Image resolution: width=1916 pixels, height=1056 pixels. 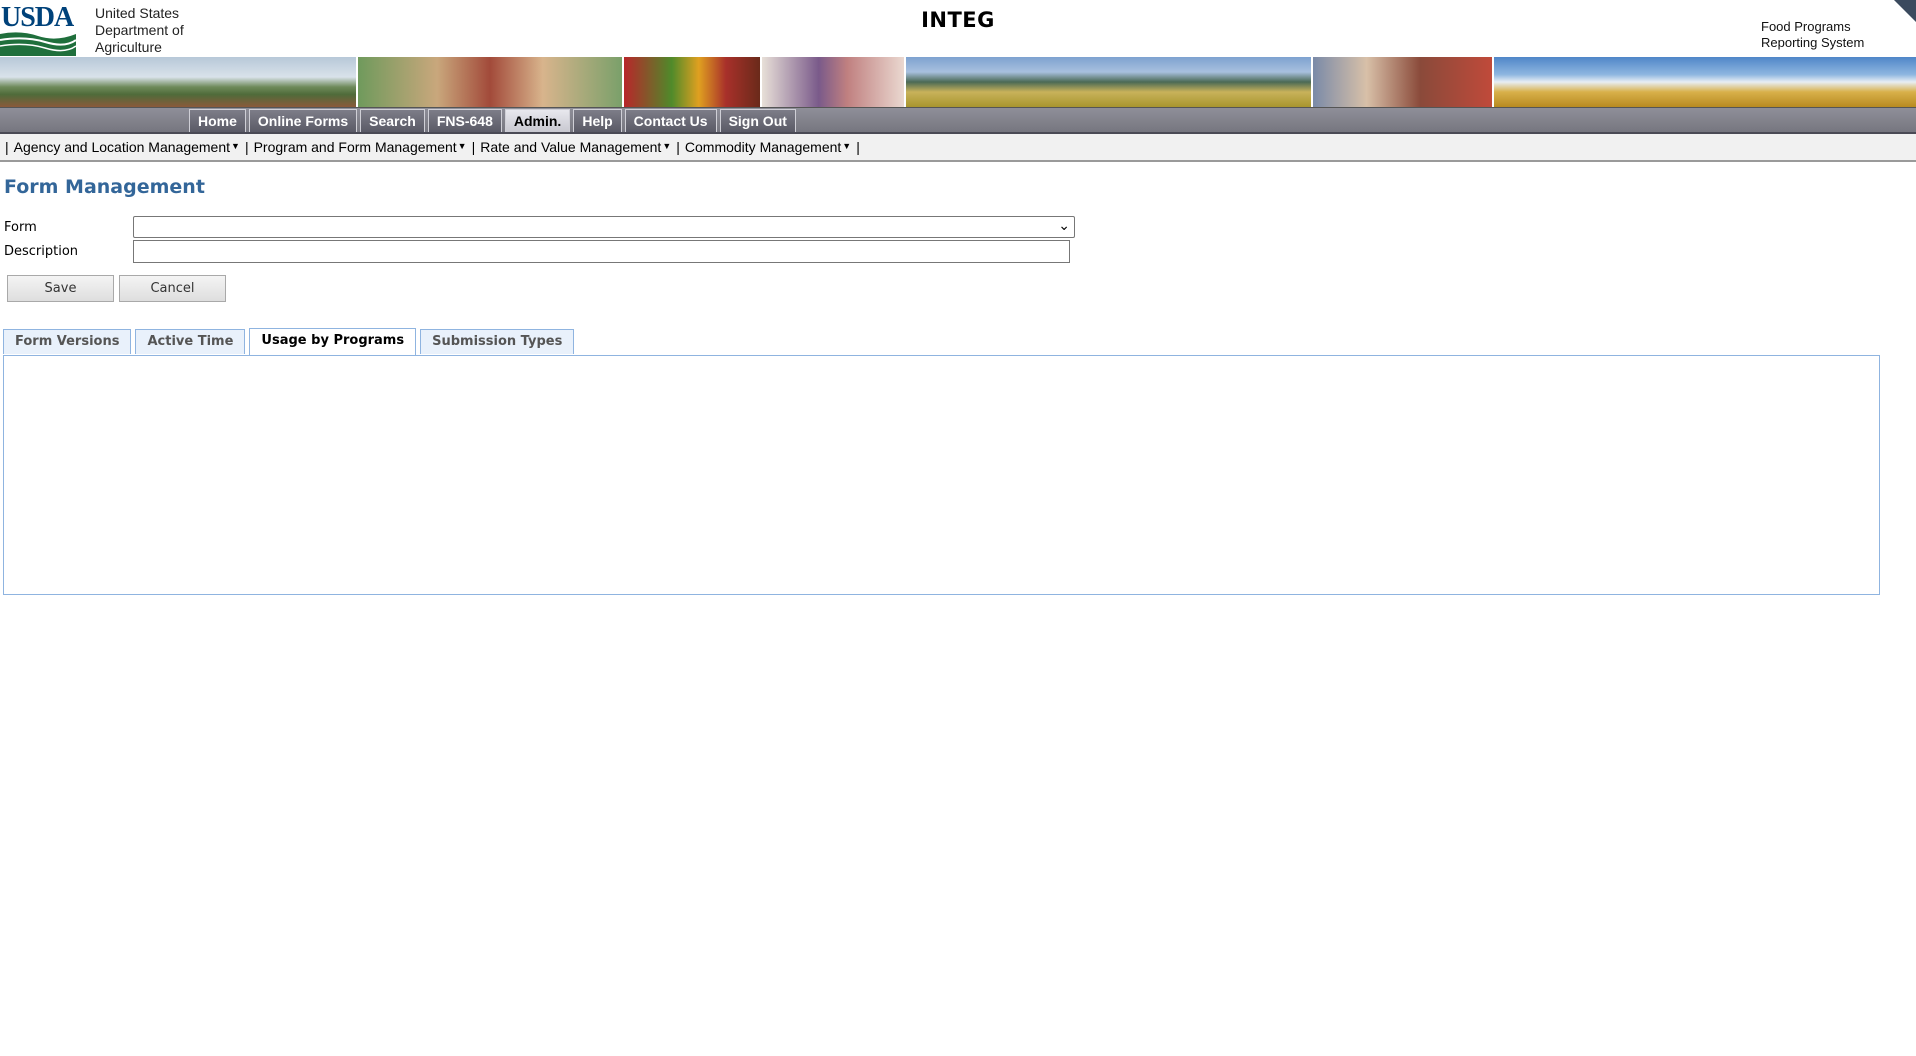 What do you see at coordinates (179, 82) in the screenshot?
I see `banner-farm-landscape` at bounding box center [179, 82].